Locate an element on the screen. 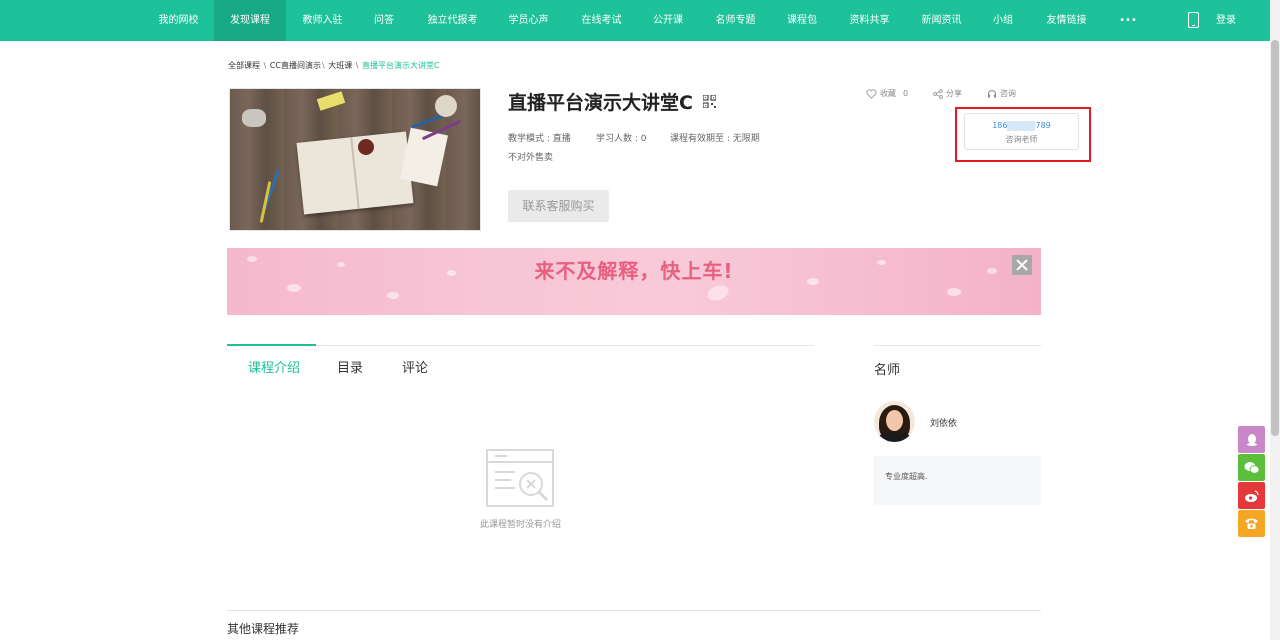  weibo-icon is located at coordinates (1251, 495).